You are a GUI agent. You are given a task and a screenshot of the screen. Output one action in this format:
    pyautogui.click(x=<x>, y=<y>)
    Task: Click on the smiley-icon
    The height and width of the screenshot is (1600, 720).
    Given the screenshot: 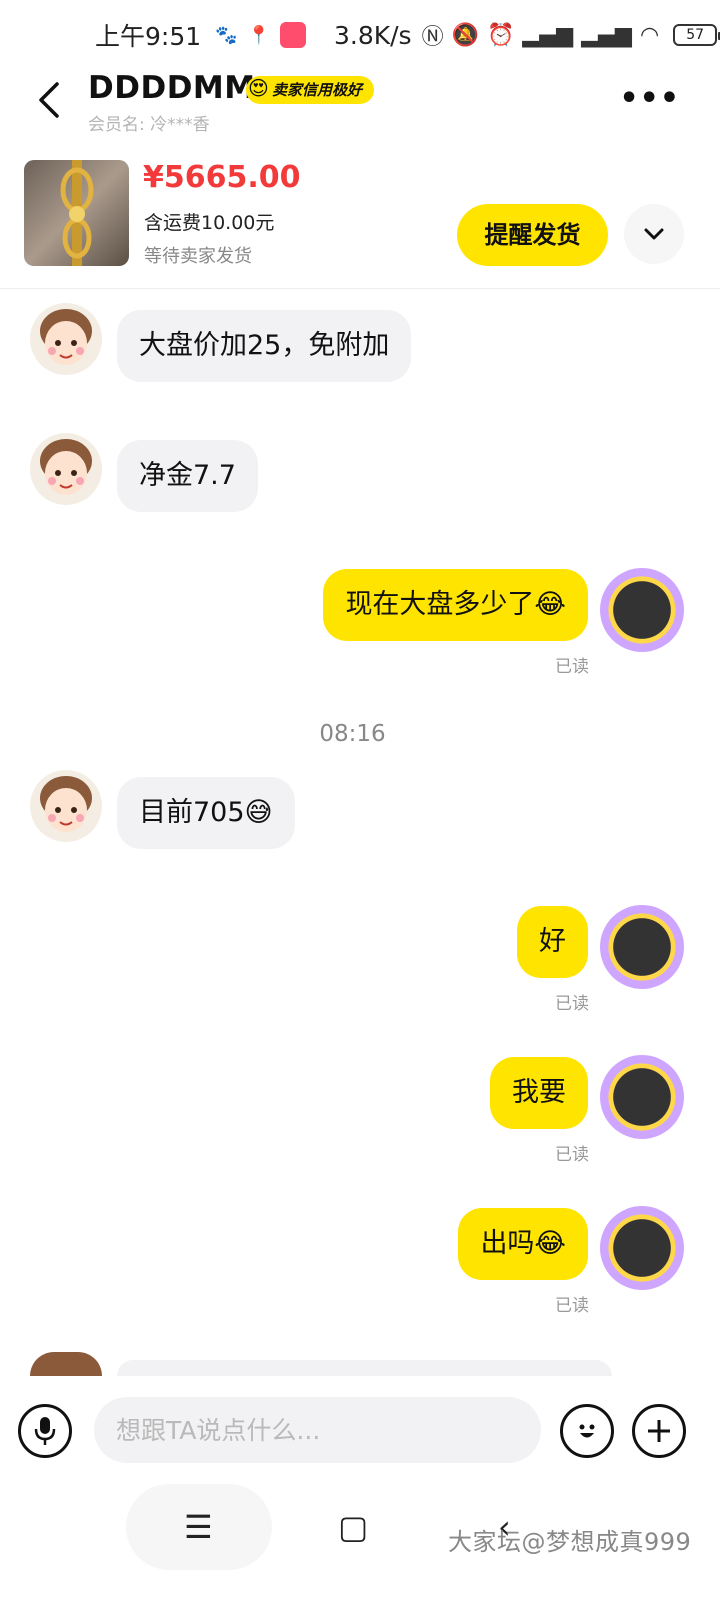 What is the action you would take?
    pyautogui.click(x=587, y=1431)
    